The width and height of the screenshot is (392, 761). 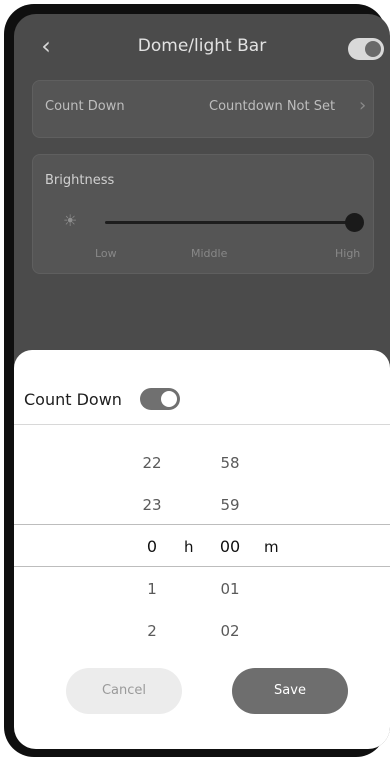 I want to click on power-toggle, so click(x=366, y=49).